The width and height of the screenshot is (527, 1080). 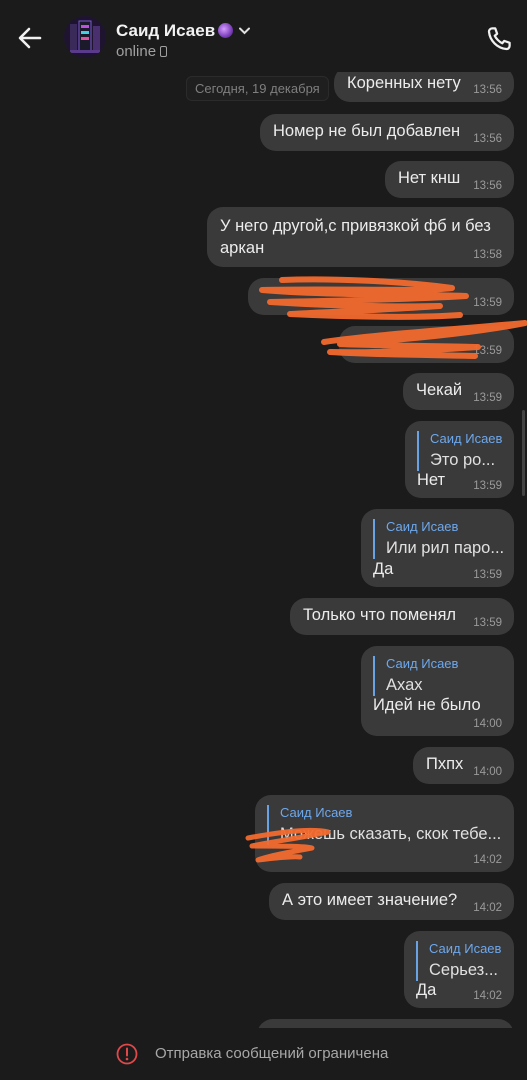 I want to click on arrow-left-icon, so click(x=30, y=38).